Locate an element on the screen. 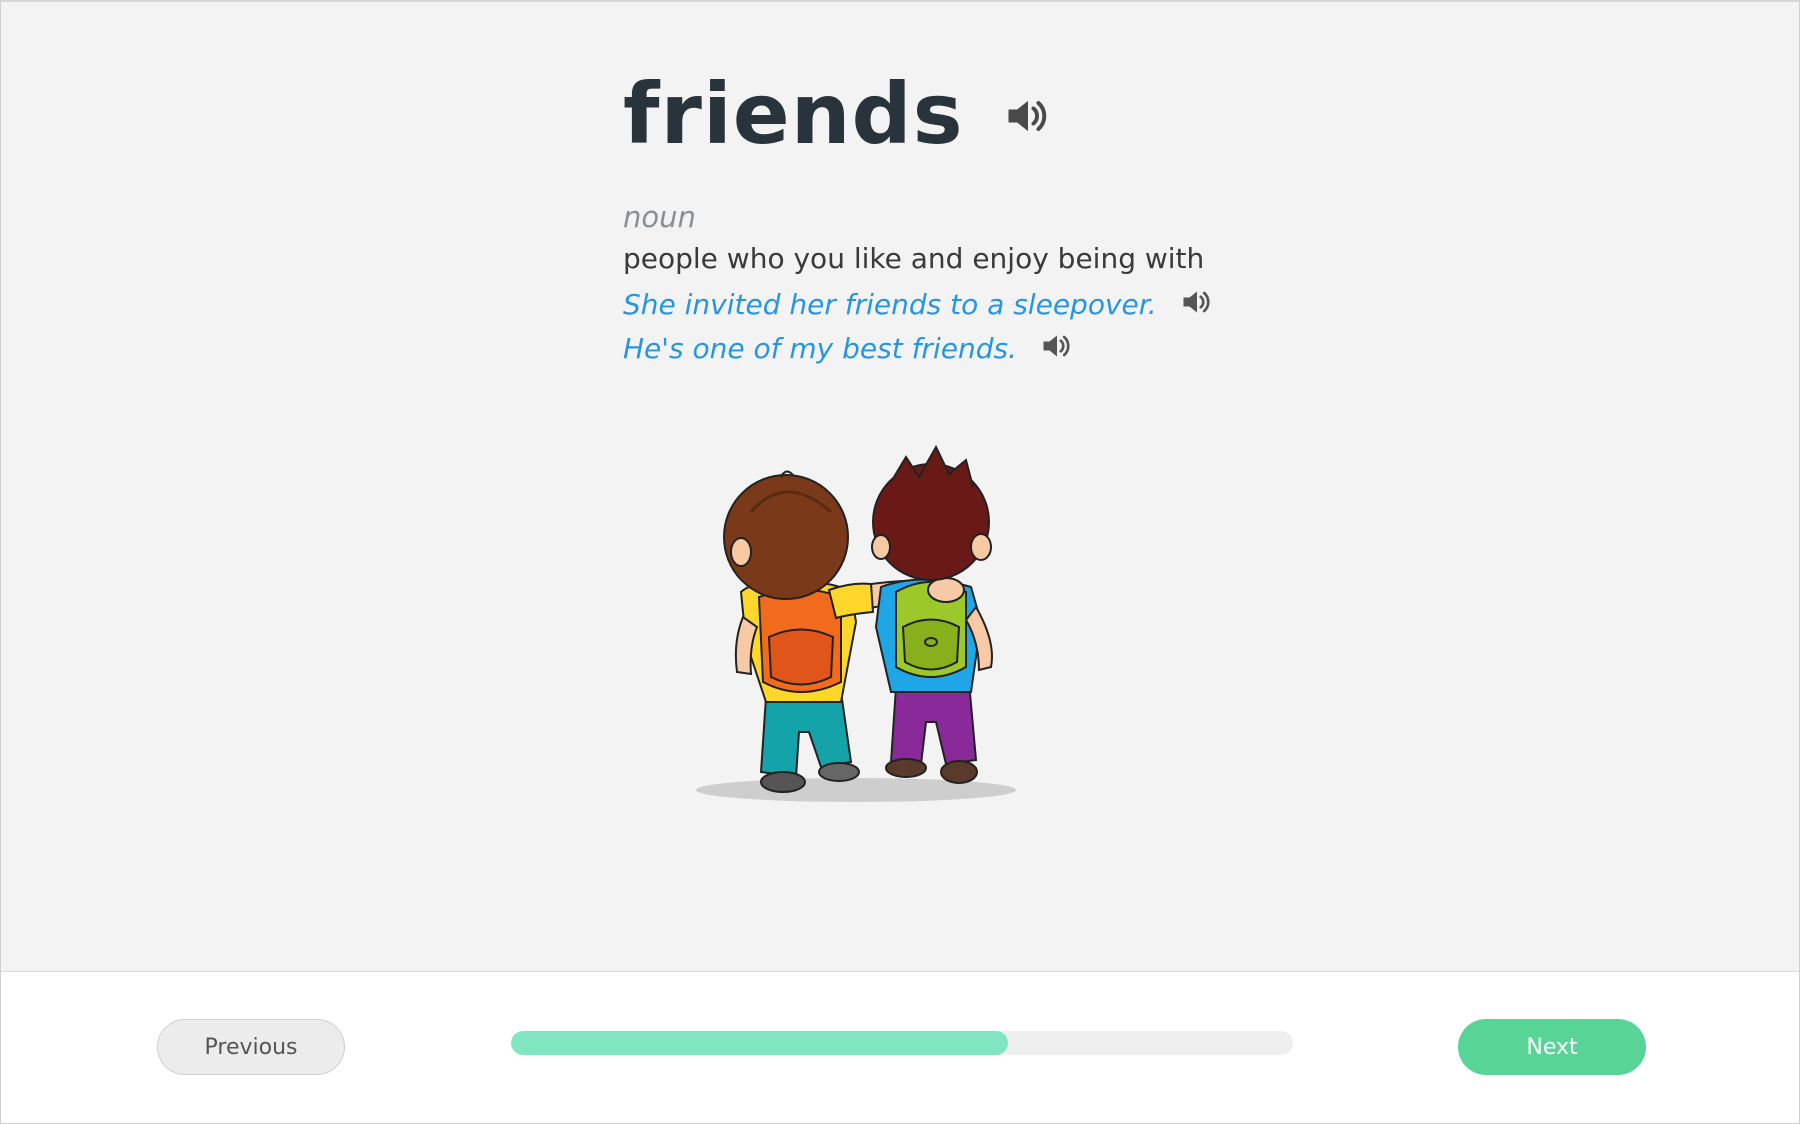 The image size is (1800, 1124). definition-text: people who you like and enjoy being with is located at coordinates (914, 258).